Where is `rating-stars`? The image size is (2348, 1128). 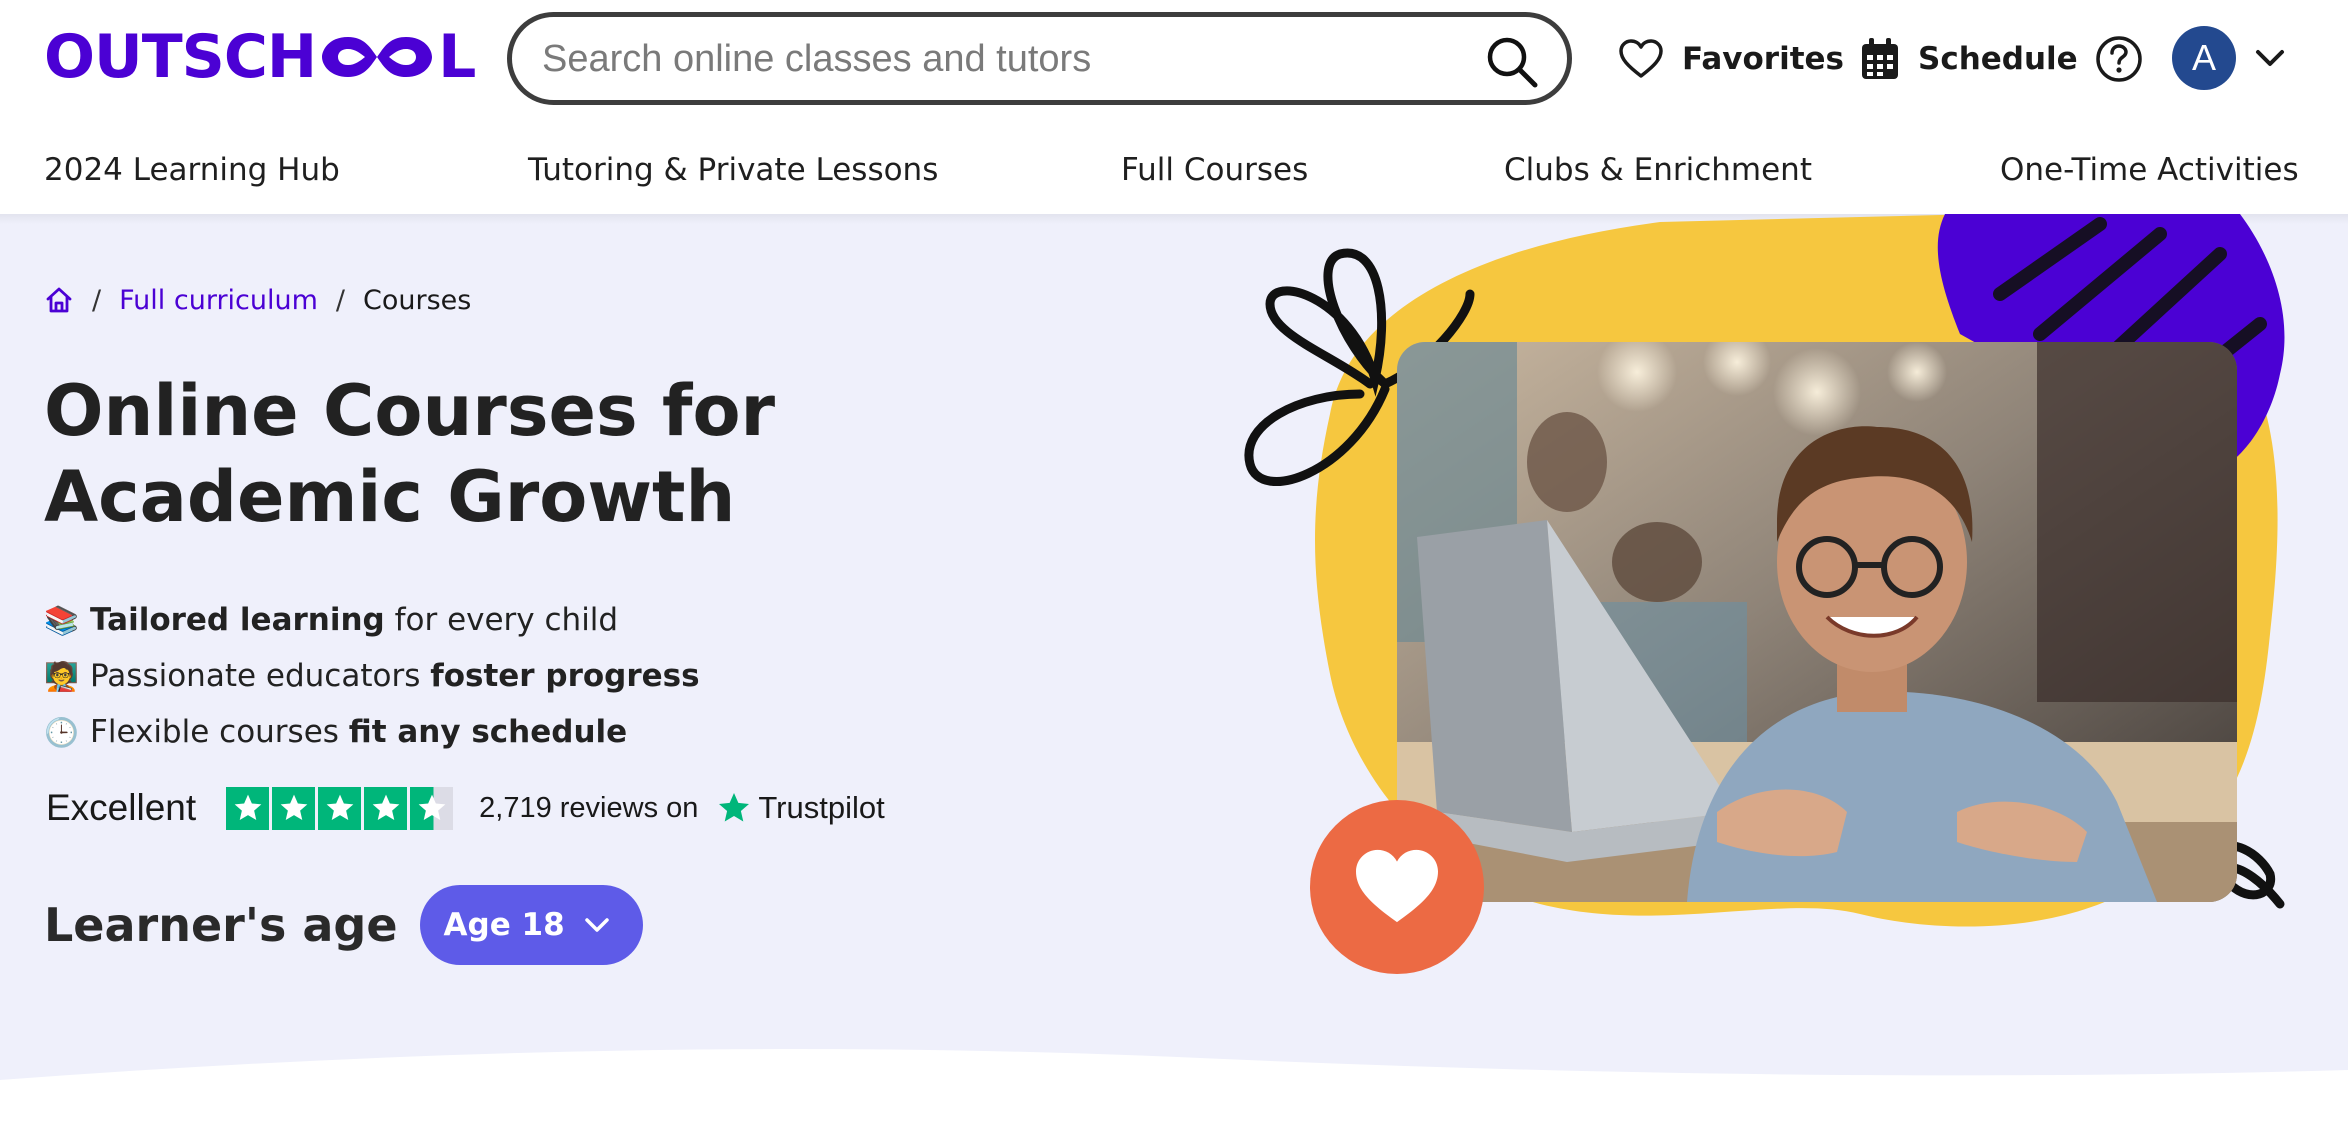
rating-stars is located at coordinates (340, 808).